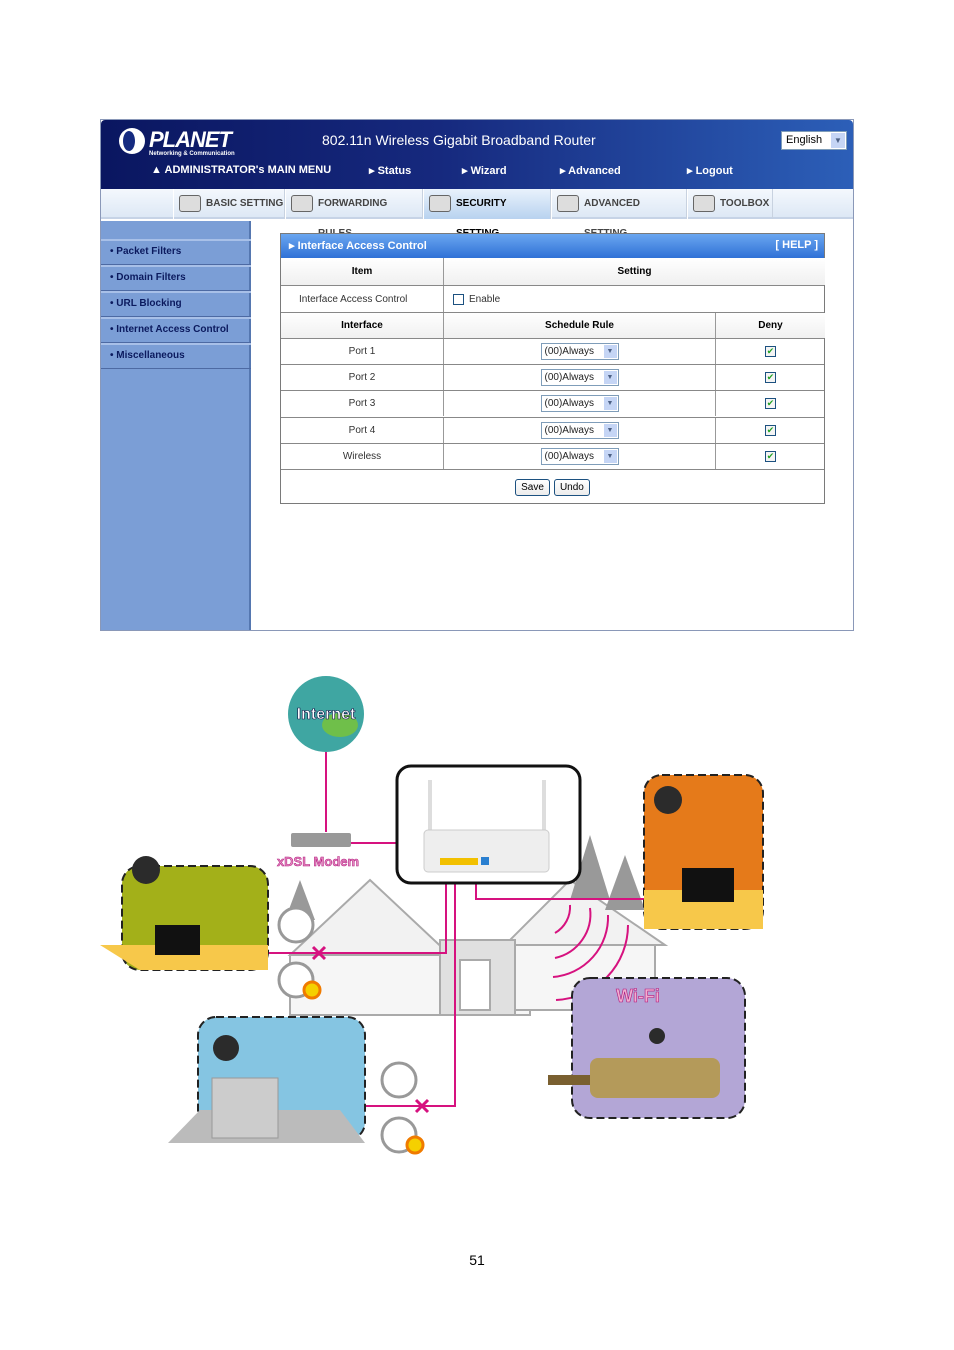  I want to click on svg-text: Wi-Fi, so click(638, 996).